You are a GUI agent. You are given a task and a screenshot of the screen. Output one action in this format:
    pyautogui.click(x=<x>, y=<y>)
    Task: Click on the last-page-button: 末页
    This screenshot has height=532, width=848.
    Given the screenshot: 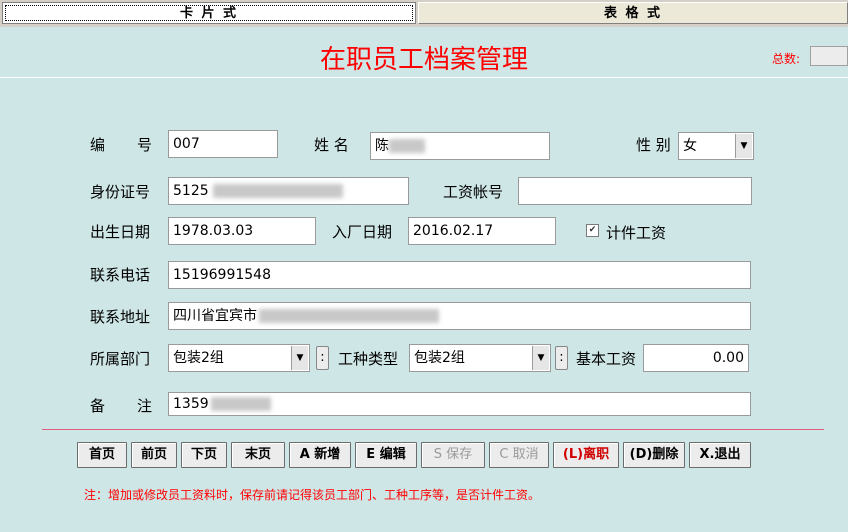 What is the action you would take?
    pyautogui.click(x=258, y=455)
    